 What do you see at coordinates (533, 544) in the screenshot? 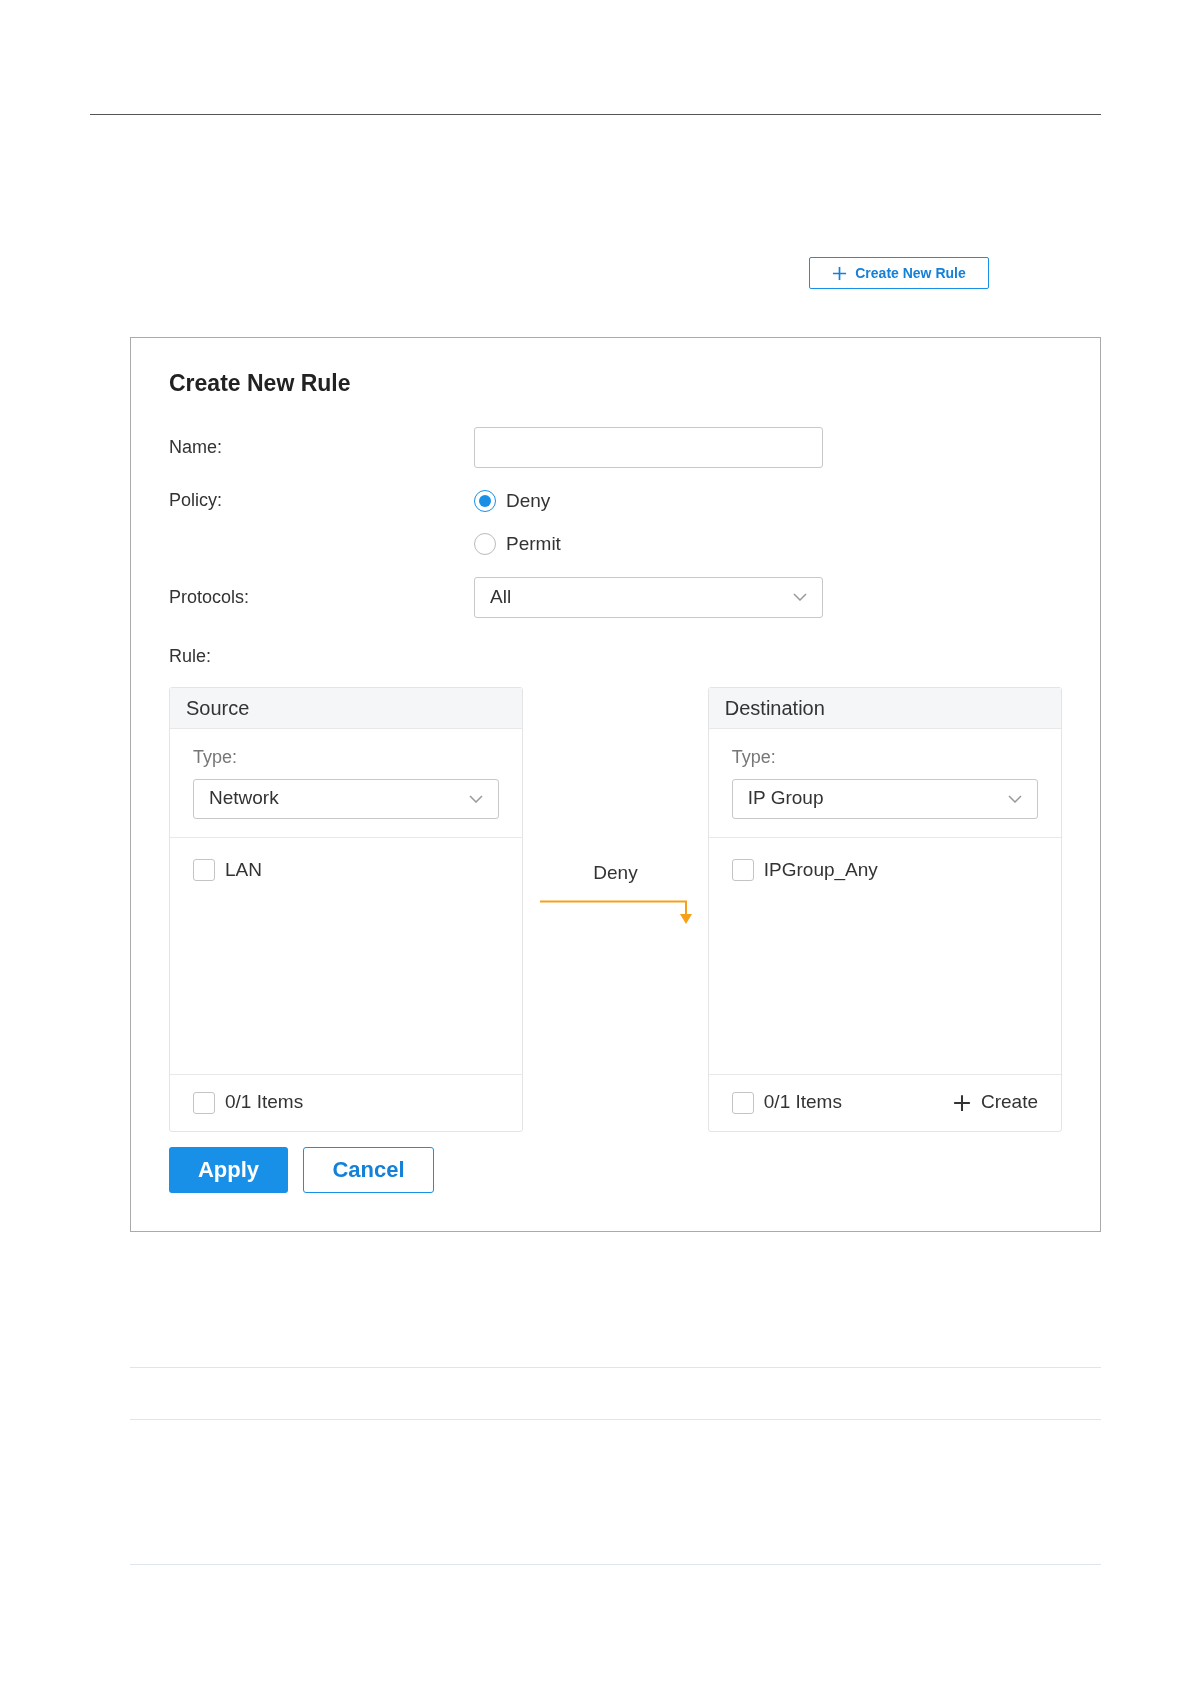
I see `radio-label: Permit` at bounding box center [533, 544].